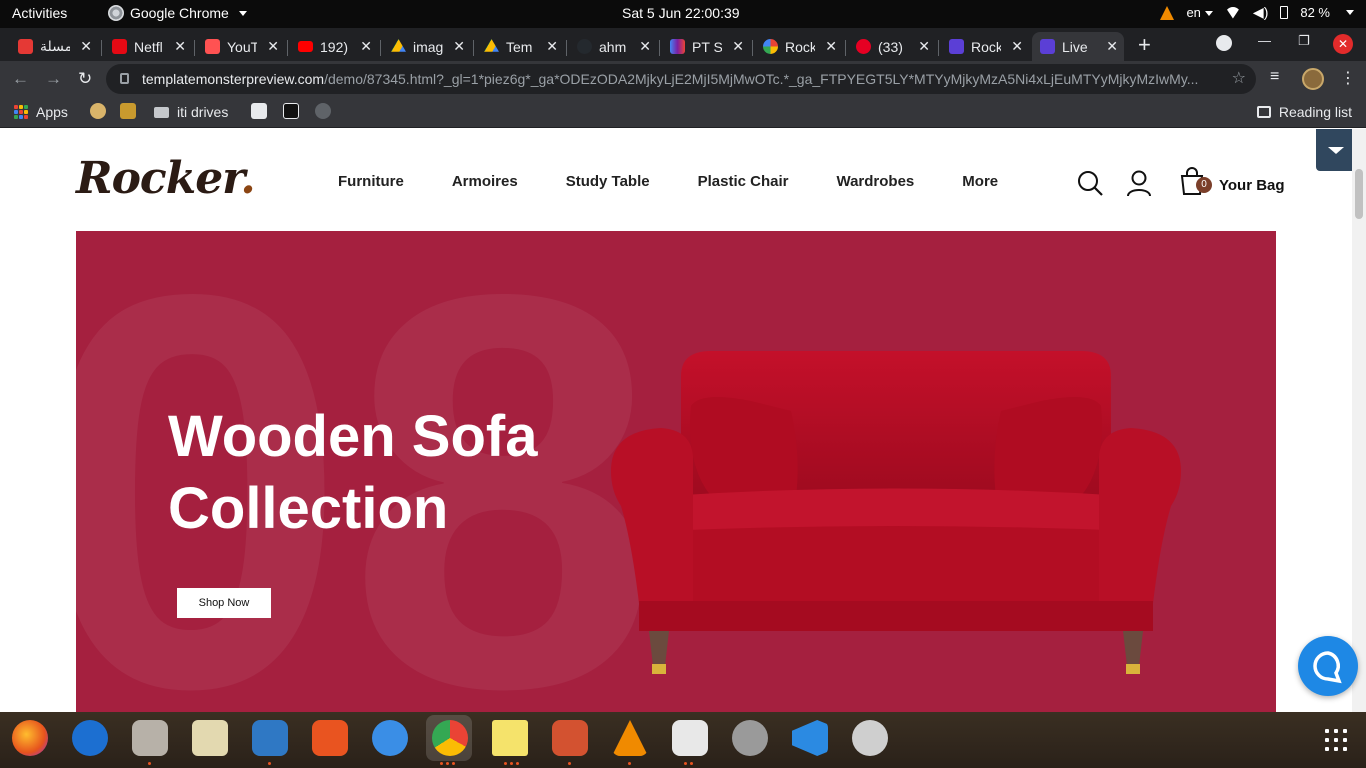  Describe the element at coordinates (21, 112) in the screenshot. I see `apps-grid-icon` at that location.